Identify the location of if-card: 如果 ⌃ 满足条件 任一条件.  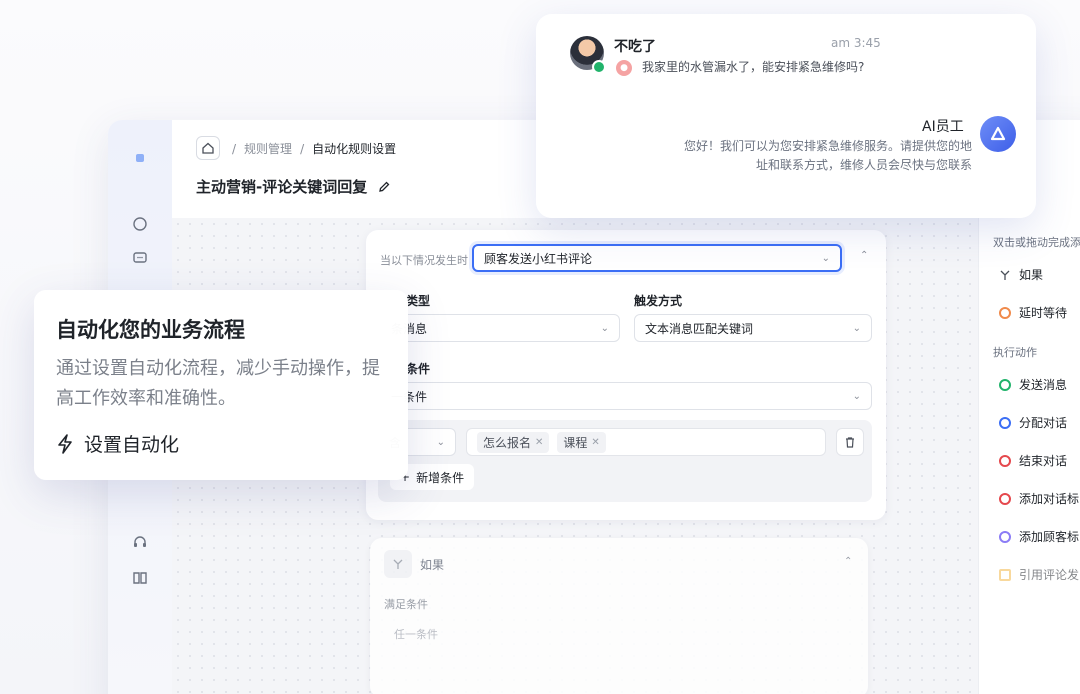
(619, 616).